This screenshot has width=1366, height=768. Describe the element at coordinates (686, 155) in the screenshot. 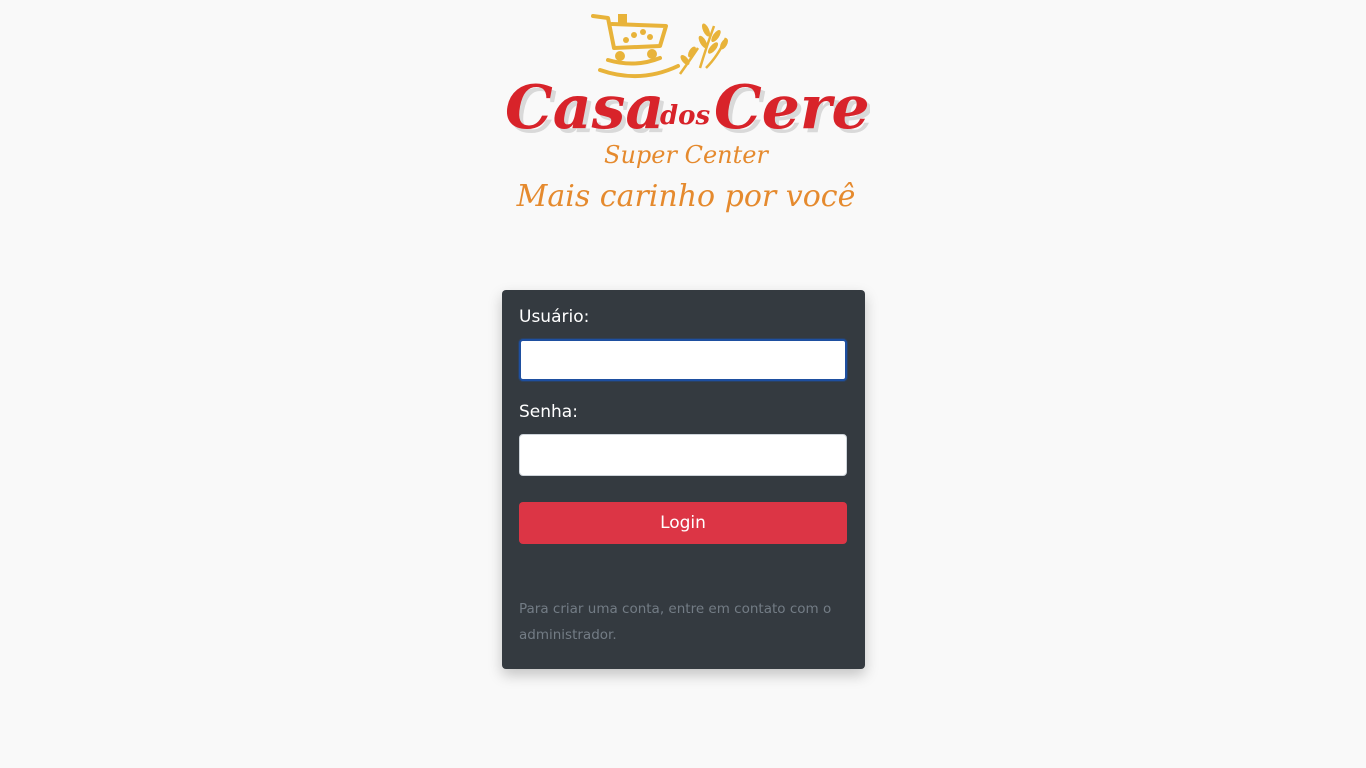

I see `brand-subtitle: Super Center` at that location.